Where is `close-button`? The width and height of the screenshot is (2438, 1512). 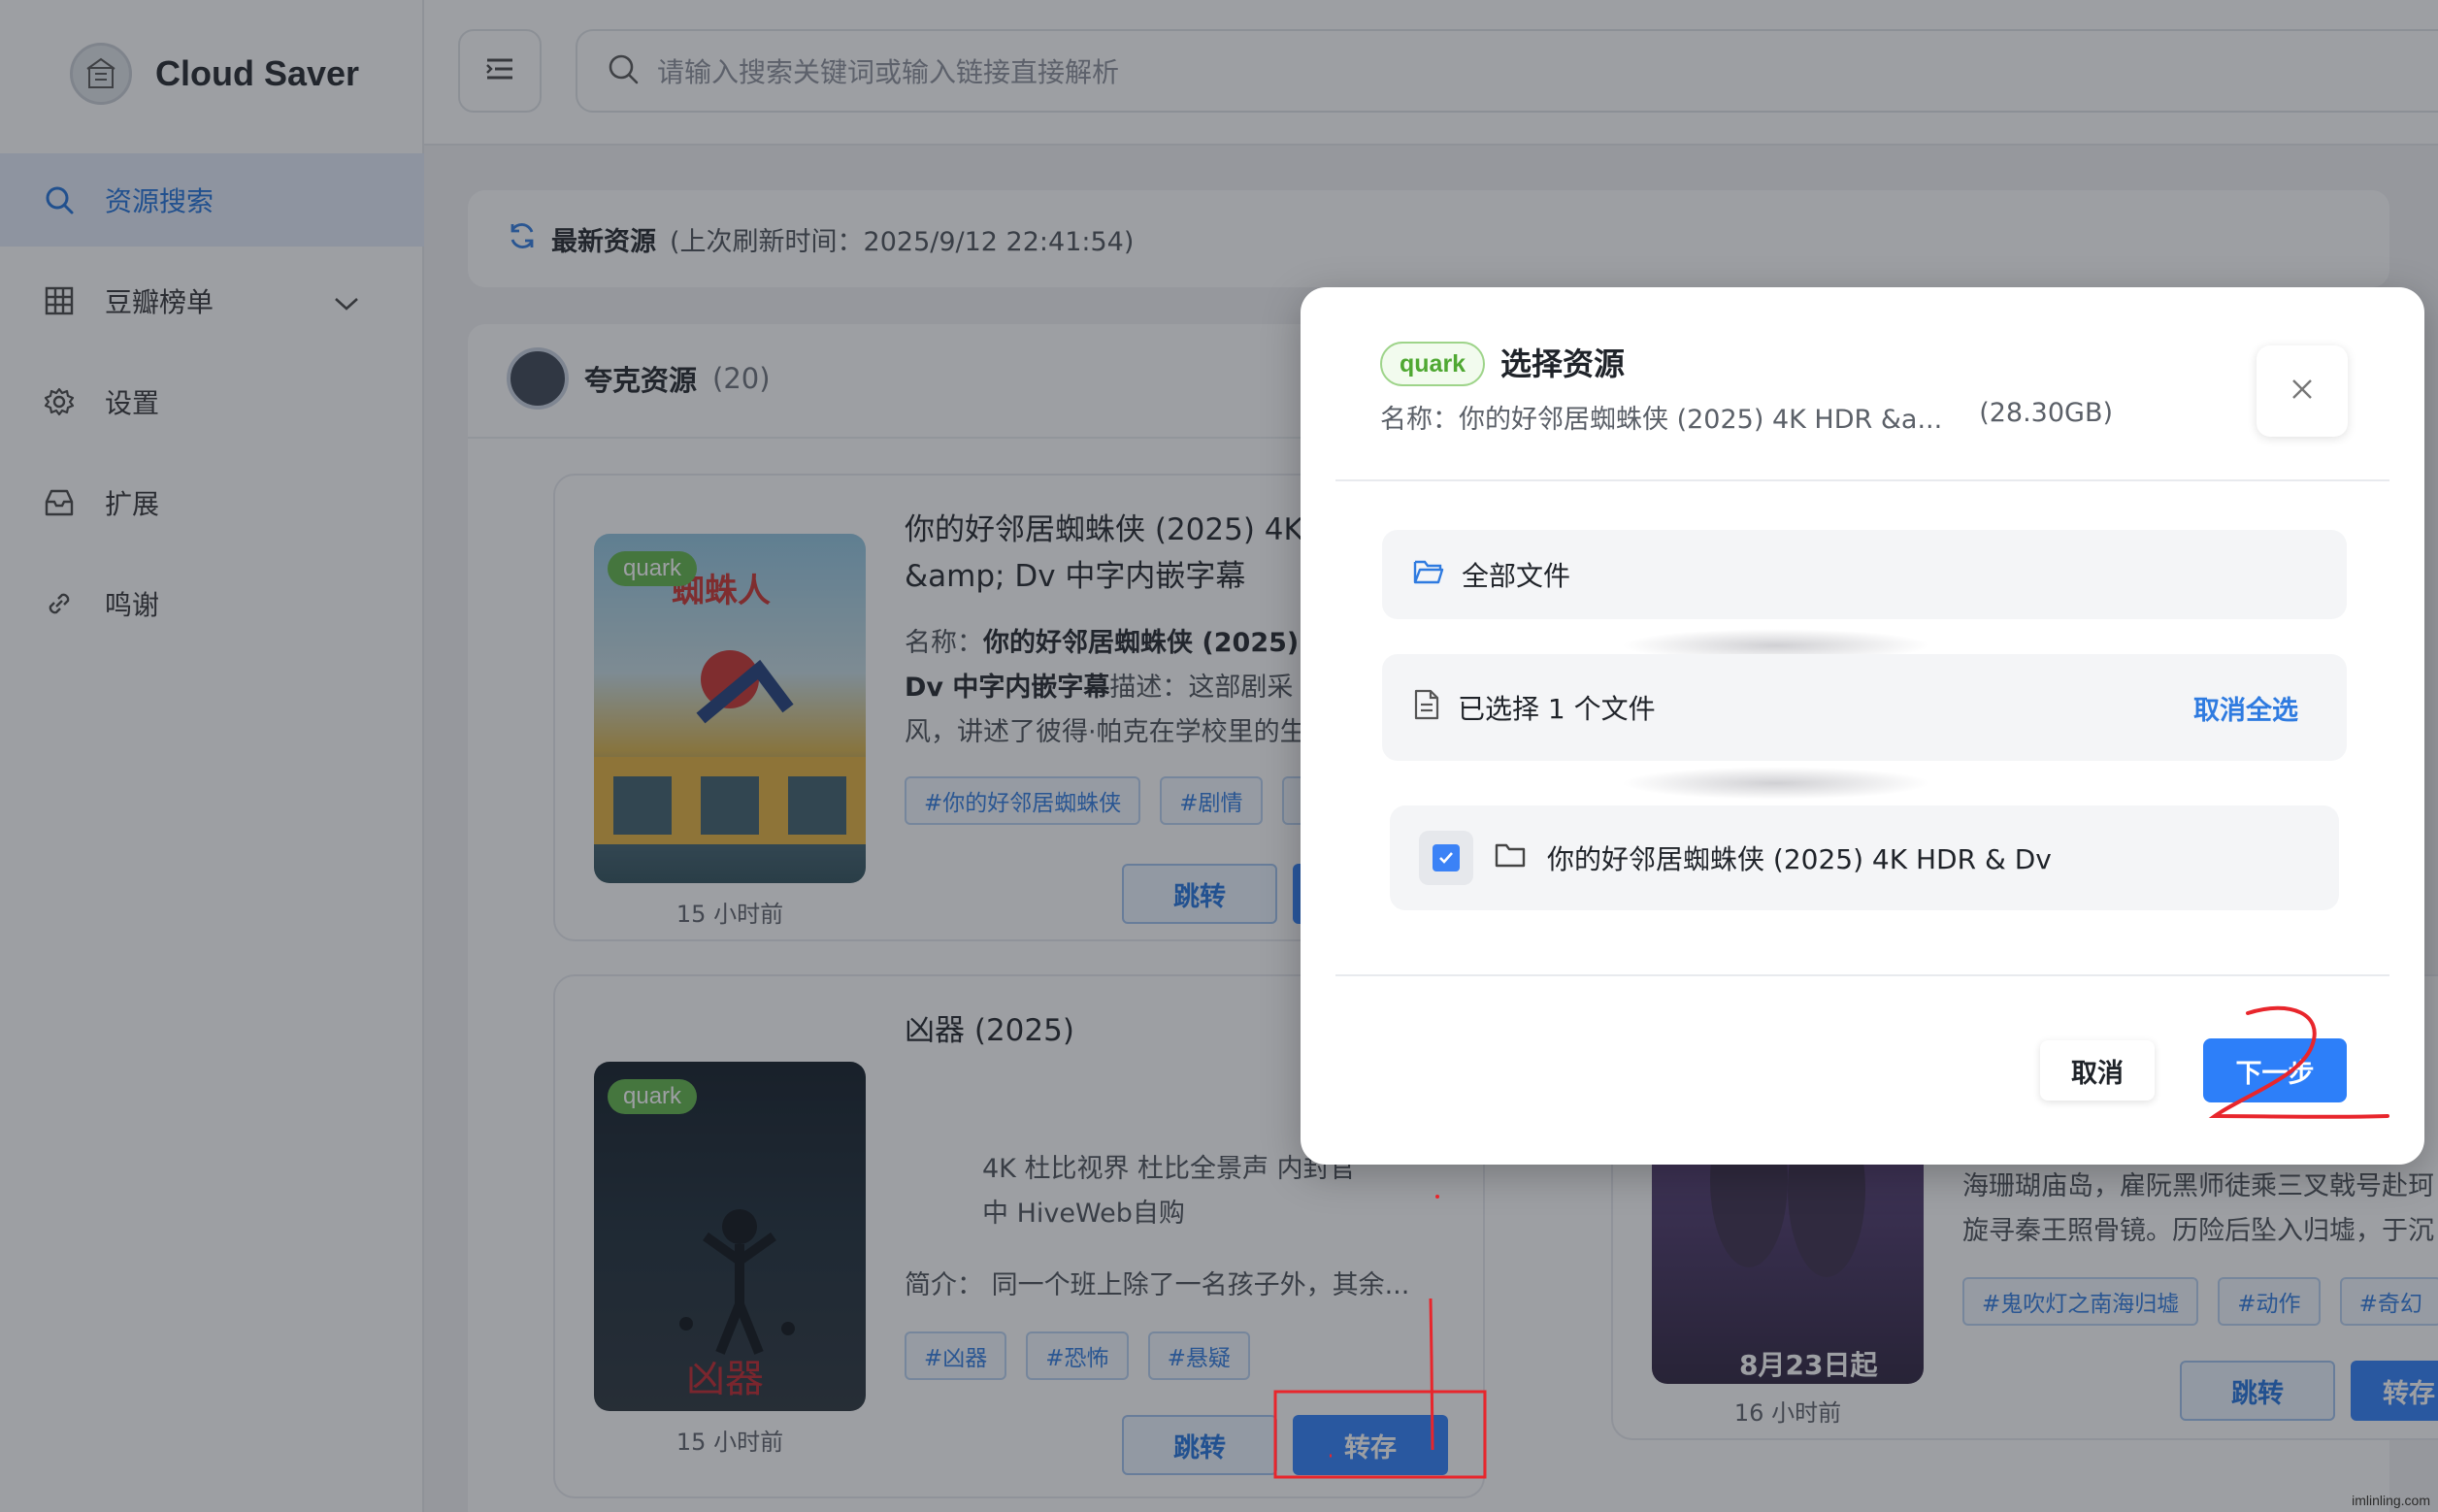
close-button is located at coordinates (2302, 391).